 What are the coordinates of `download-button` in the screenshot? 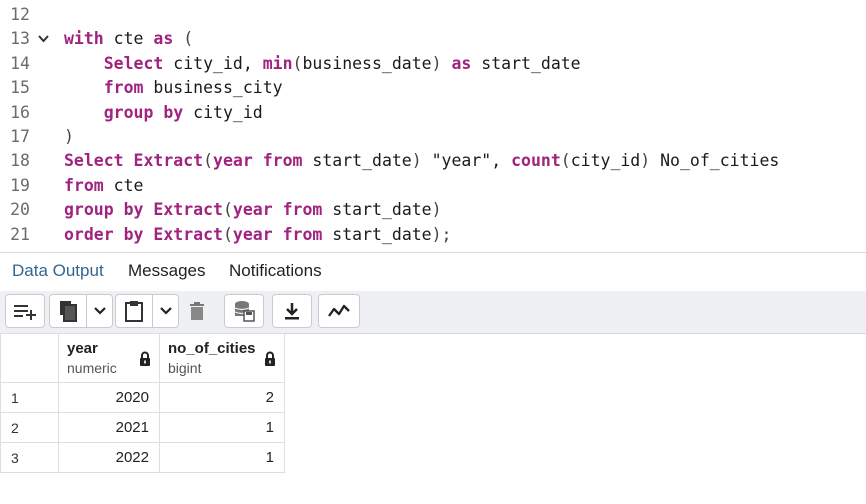 It's located at (292, 311).